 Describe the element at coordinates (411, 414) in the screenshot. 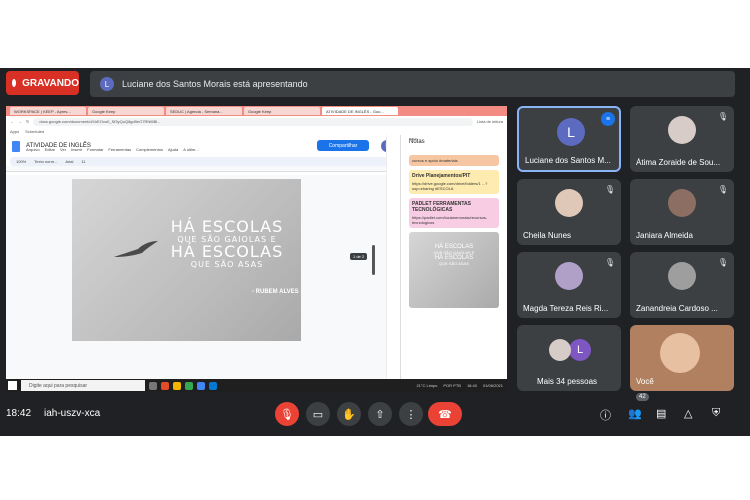

I see `more-options-button: ⋮` at that location.